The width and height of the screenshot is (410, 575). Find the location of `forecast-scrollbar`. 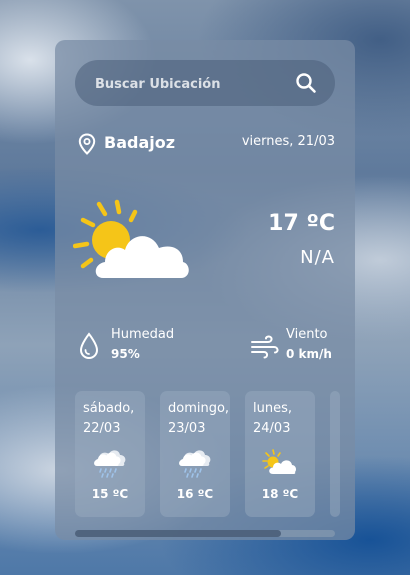

forecast-scrollbar is located at coordinates (205, 533).